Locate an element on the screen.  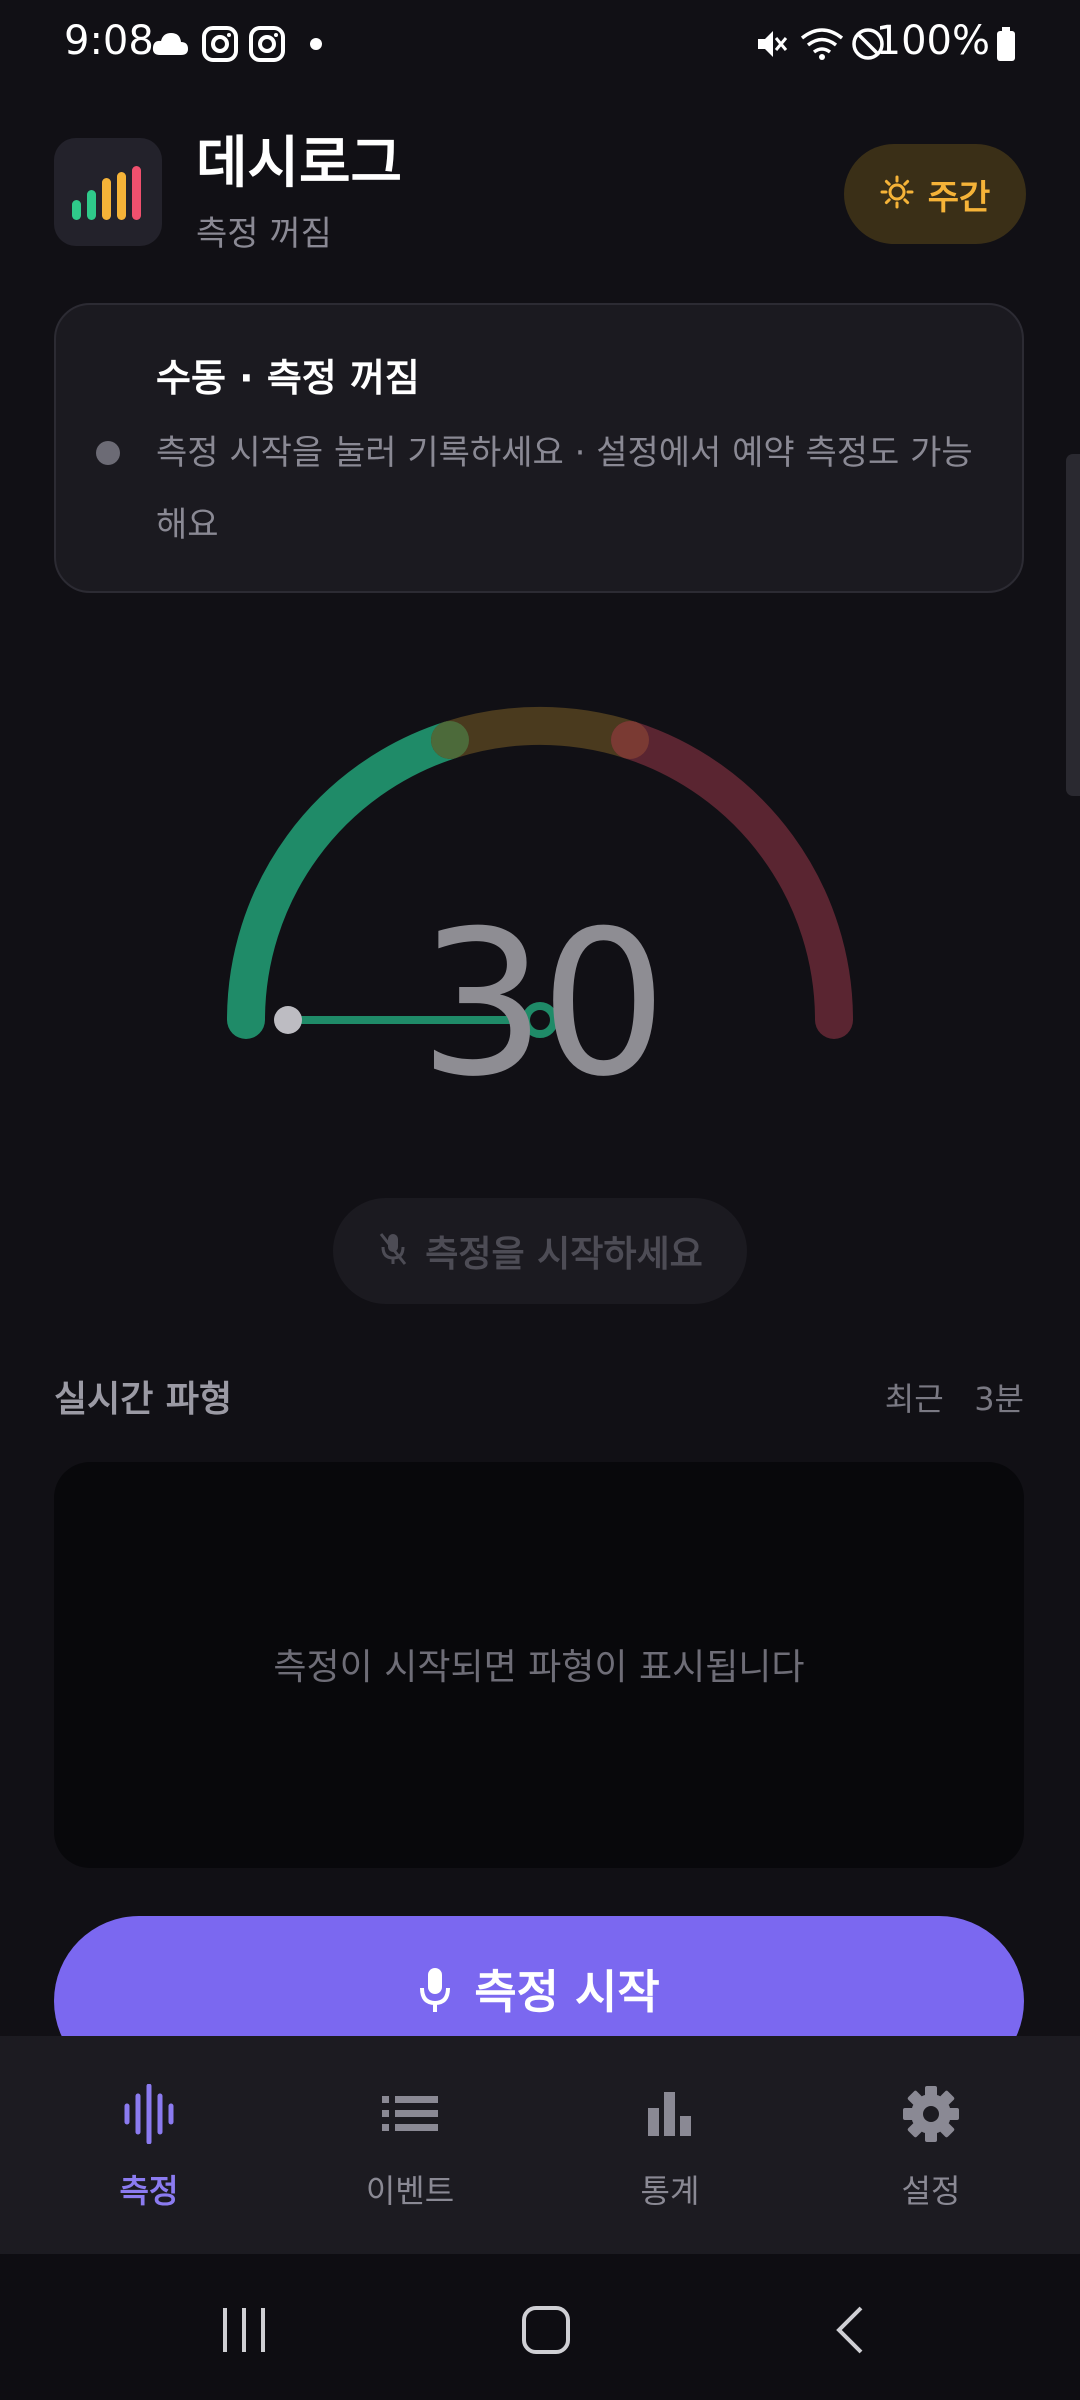
day-mode-button: 주간 is located at coordinates (935, 194).